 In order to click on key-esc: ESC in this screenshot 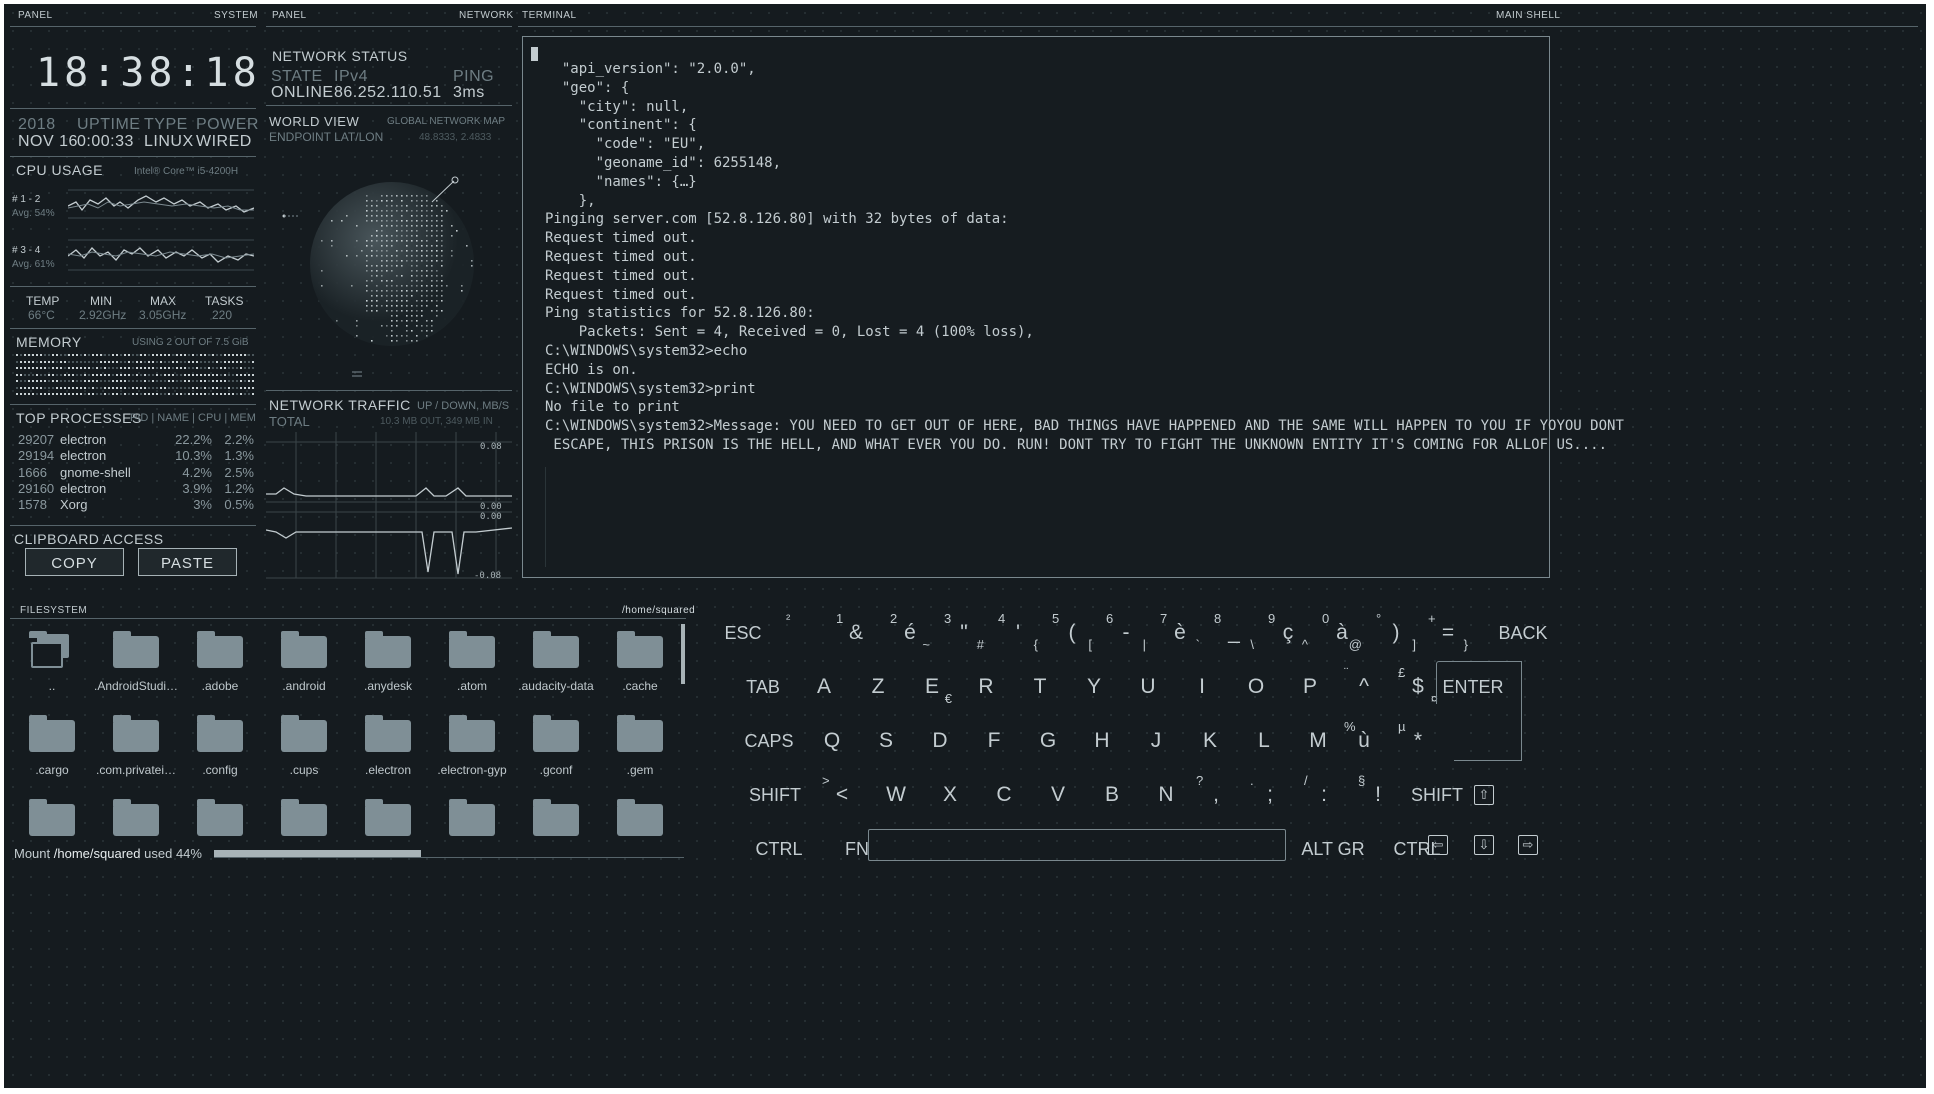, I will do `click(743, 633)`.